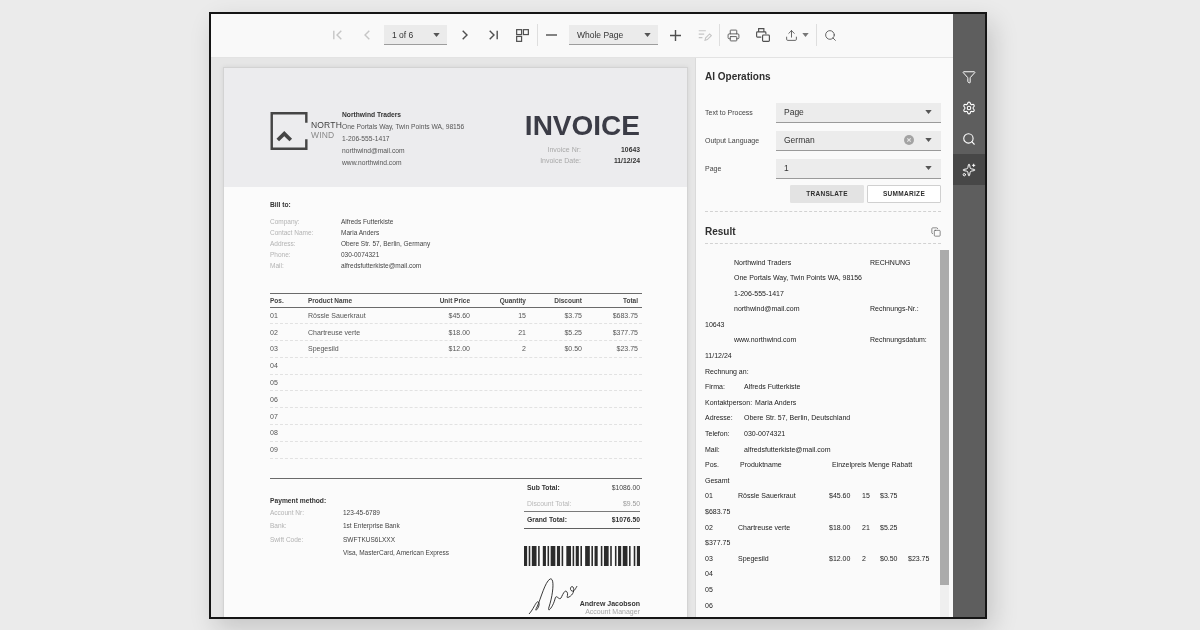 This screenshot has height=630, width=1200. Describe the element at coordinates (464, 35) in the screenshot. I see `chevron-right-icon` at that location.